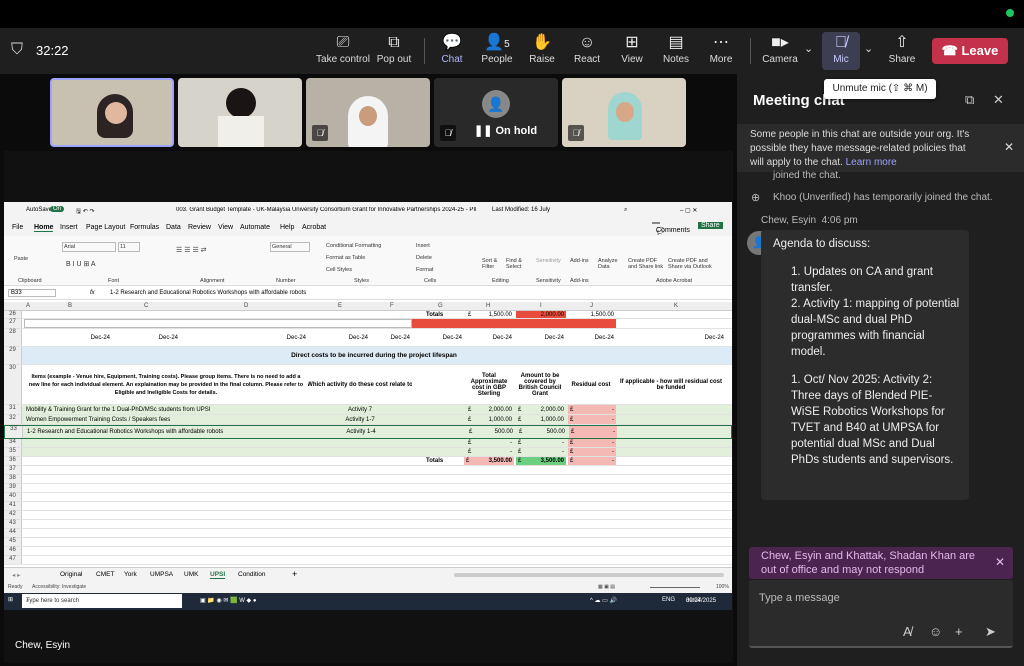 This screenshot has height=666, width=1024. Describe the element at coordinates (423, 246) in the screenshot. I see `insert-cells-button: Insert` at that location.